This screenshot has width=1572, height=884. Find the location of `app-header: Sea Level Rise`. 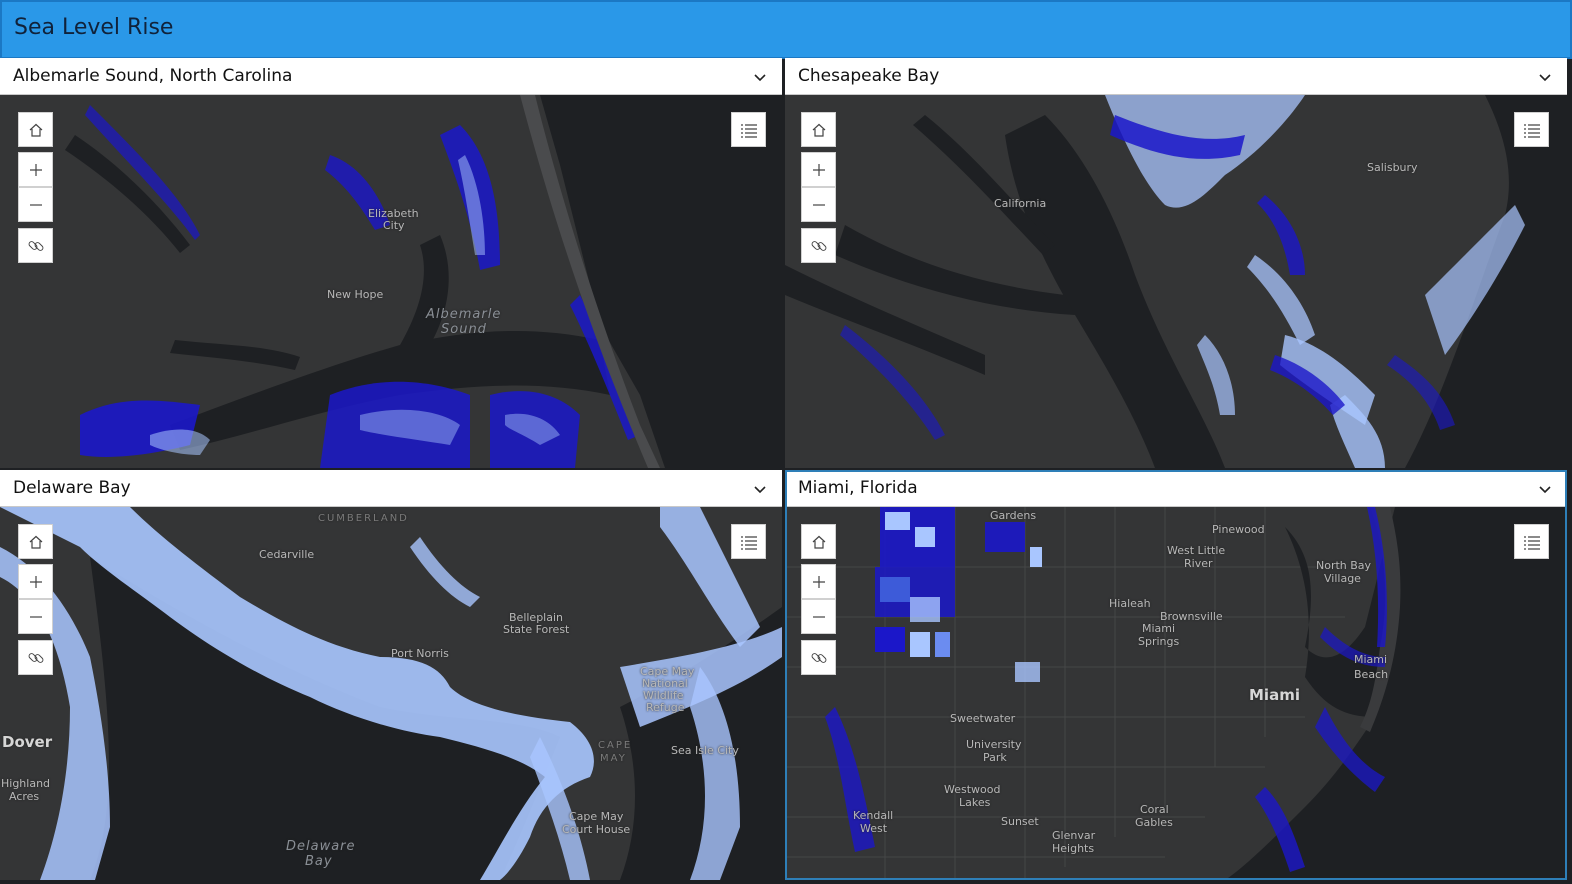

app-header: Sea Level Rise is located at coordinates (786, 29).